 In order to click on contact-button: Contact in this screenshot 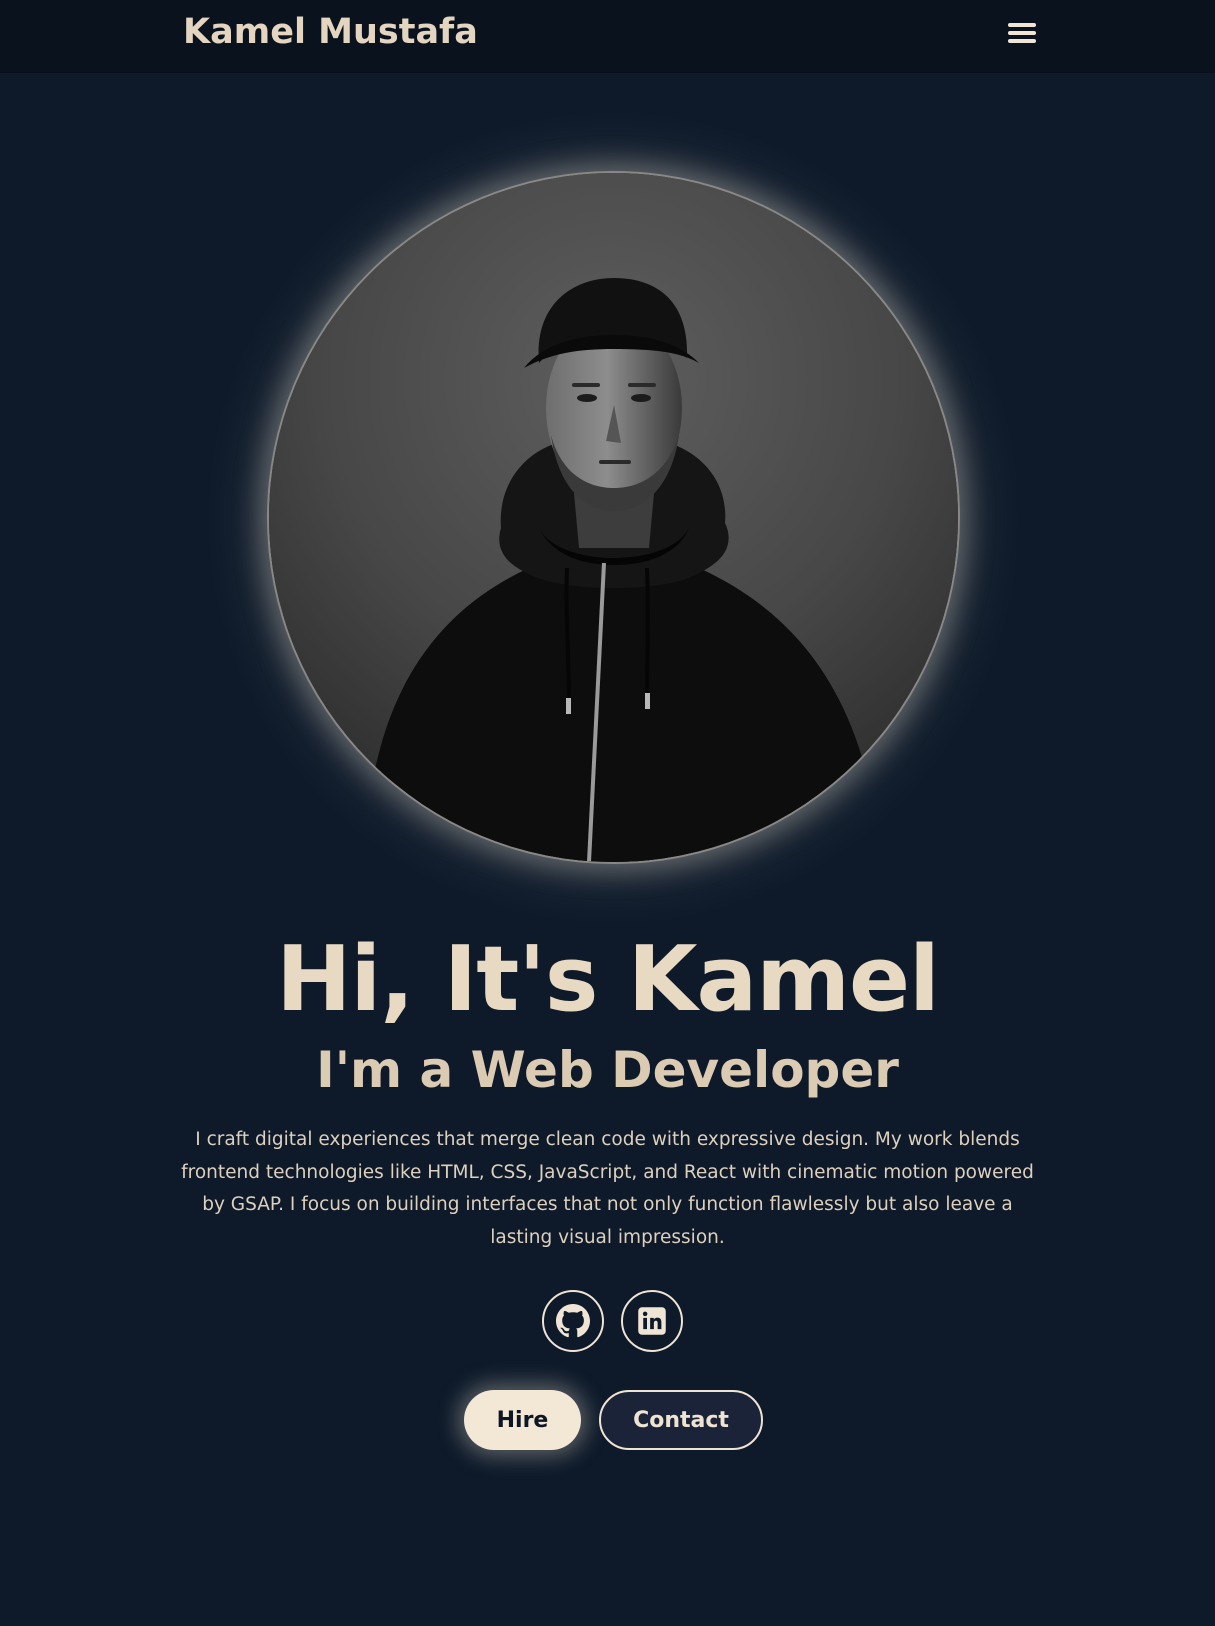, I will do `click(681, 1420)`.